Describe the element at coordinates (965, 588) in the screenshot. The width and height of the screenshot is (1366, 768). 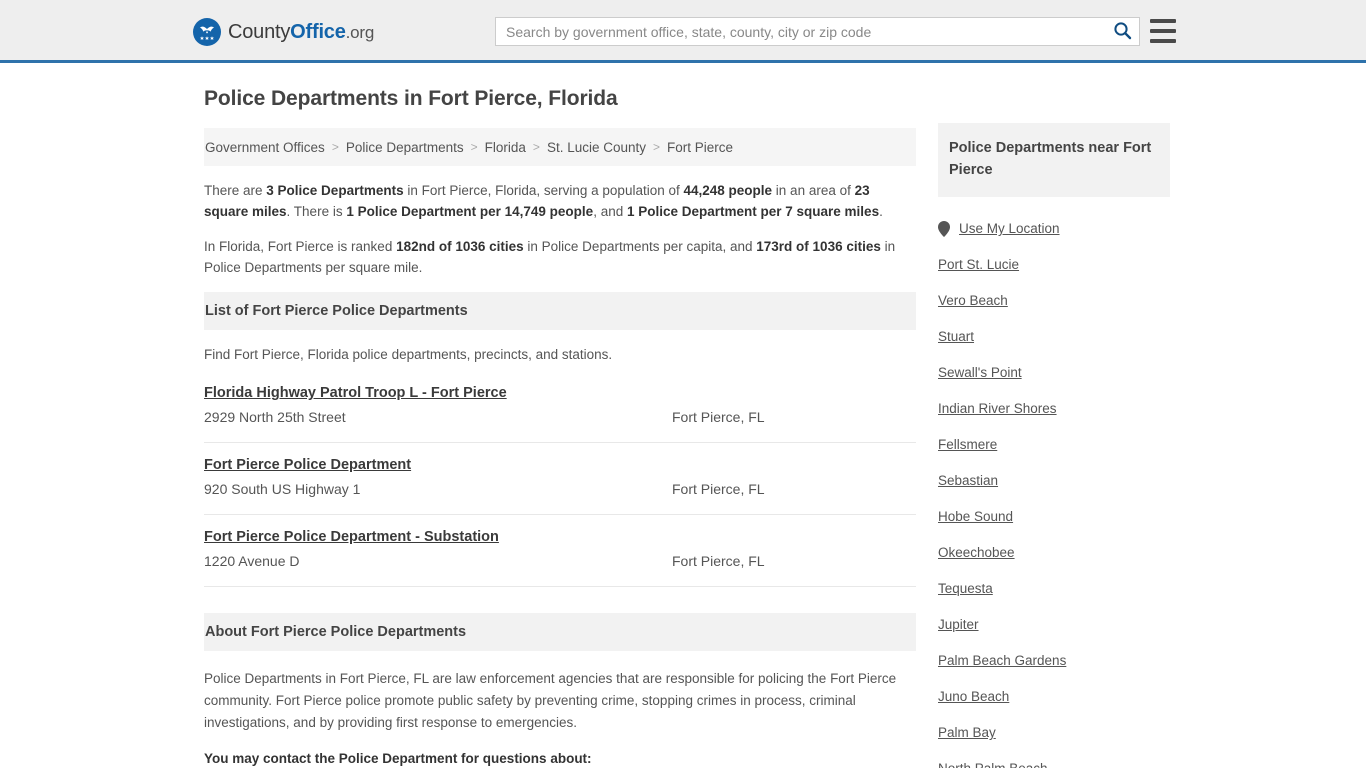
I see `sidebar-city-link: Tequesta` at that location.